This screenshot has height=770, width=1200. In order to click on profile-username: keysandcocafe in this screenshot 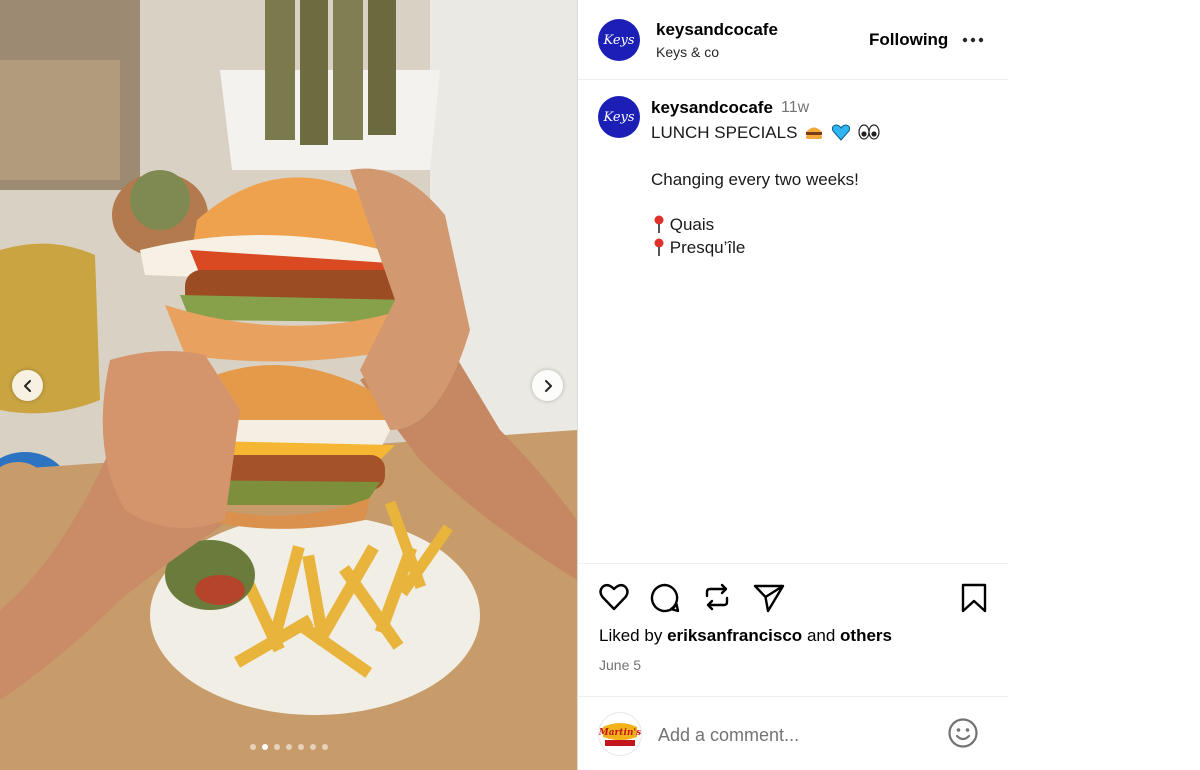, I will do `click(717, 30)`.